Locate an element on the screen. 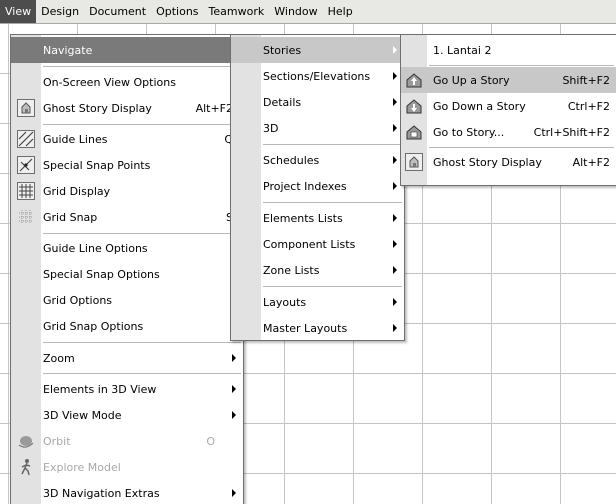 This screenshot has width=616, height=504. view-menu-item-3d-view-mode: 3D View Mode is located at coordinates (127, 415).